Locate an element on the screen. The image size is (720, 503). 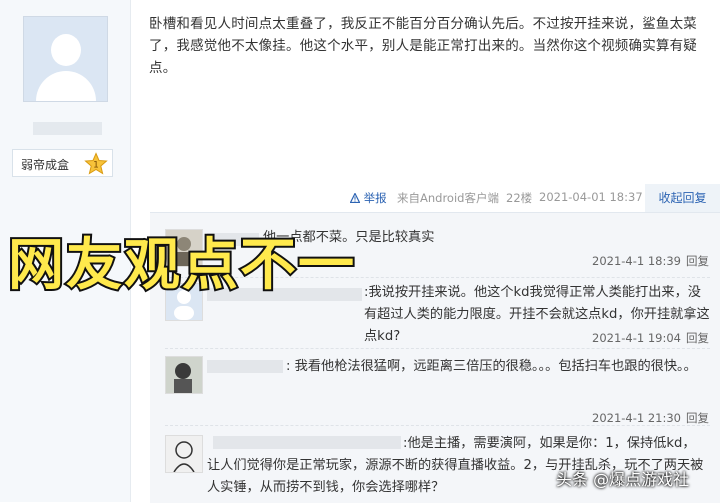
user-rank-badge: 弱帝成盒 1 is located at coordinates (62, 163).